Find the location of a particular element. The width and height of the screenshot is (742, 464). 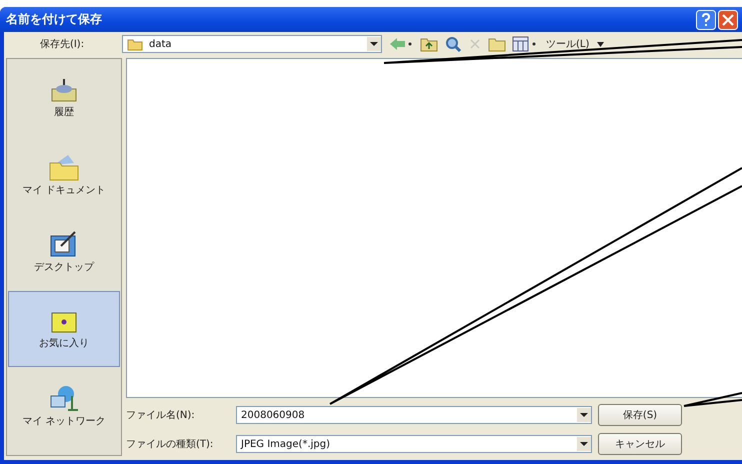

history-icon is located at coordinates (64, 90).